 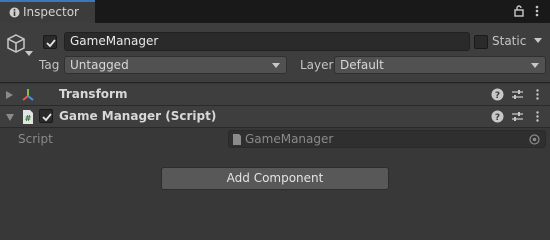 I want to click on lock-icon, so click(x=519, y=11).